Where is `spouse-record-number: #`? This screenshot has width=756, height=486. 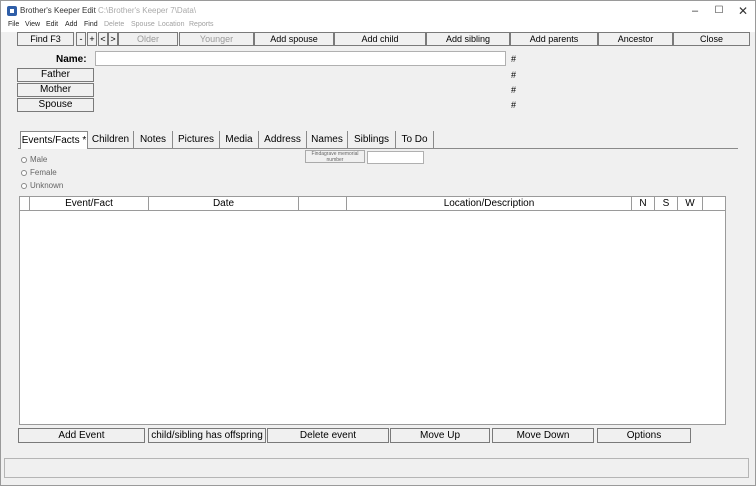 spouse-record-number: # is located at coordinates (514, 105).